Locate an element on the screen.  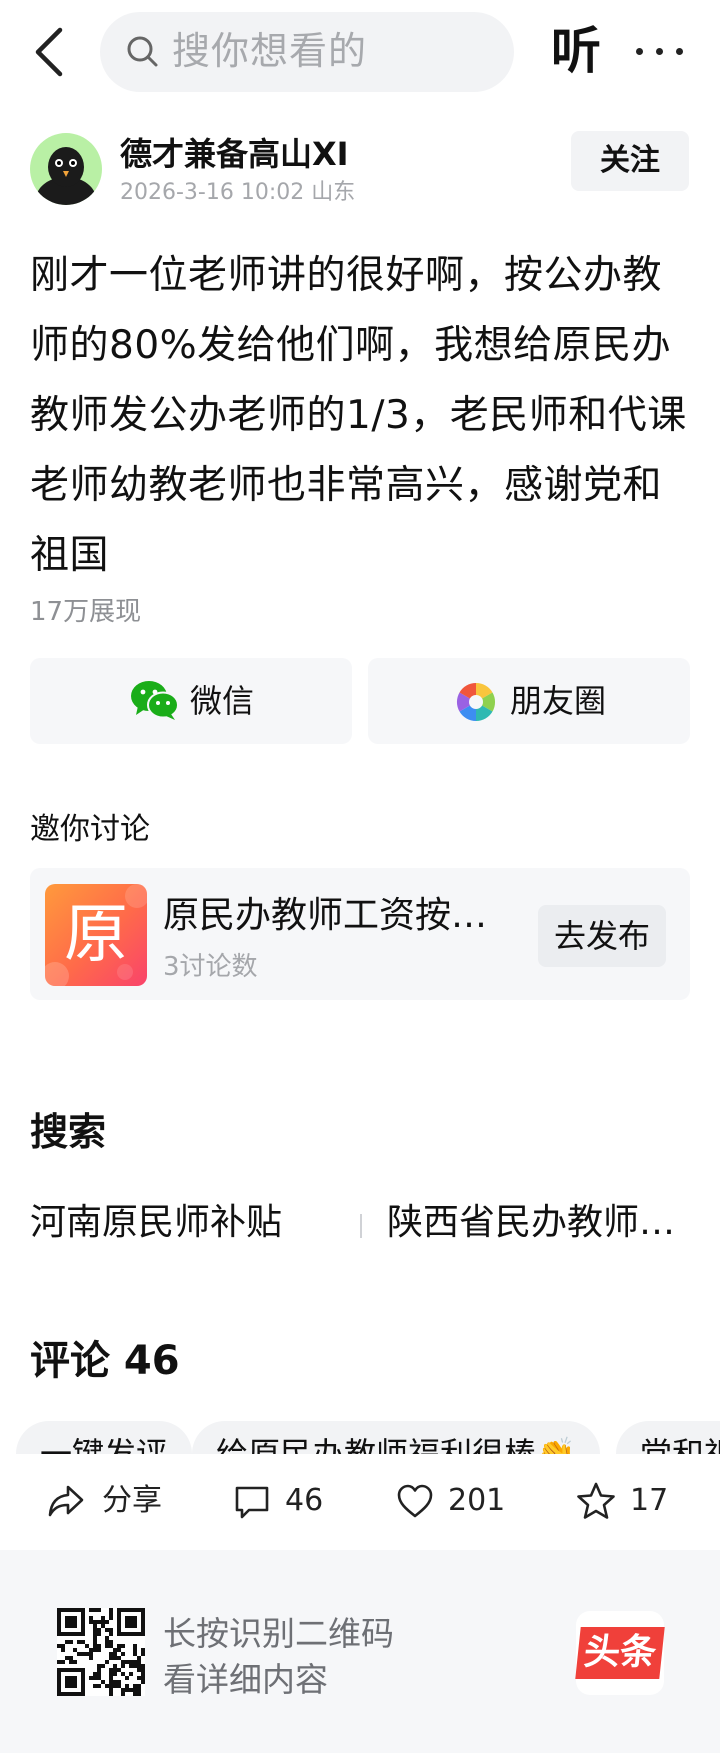
qr-code-icon is located at coordinates (101, 1652).